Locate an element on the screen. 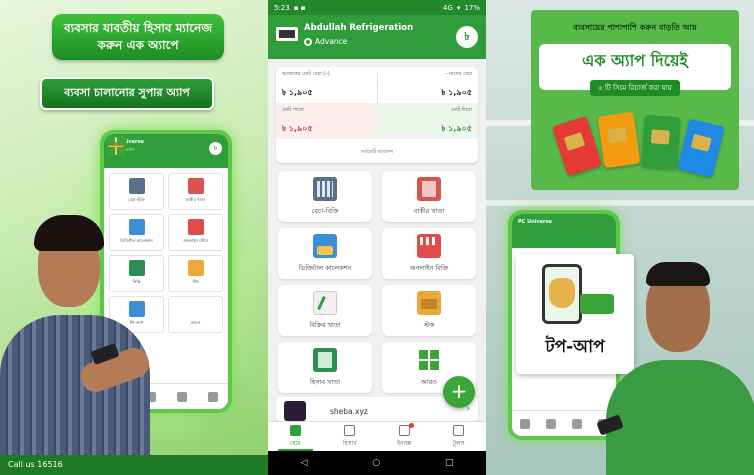 Image resolution: width=754 pixels, height=475 pixels. bottom-nav: হোম হিসাব ইনবক্স টুলস is located at coordinates (377, 436).